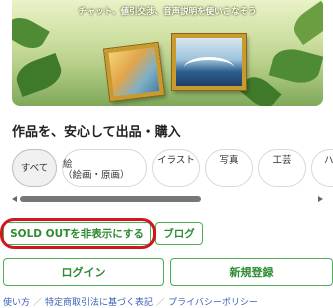  I want to click on section-title: 作品を、安心して出品・購入, so click(96, 132).